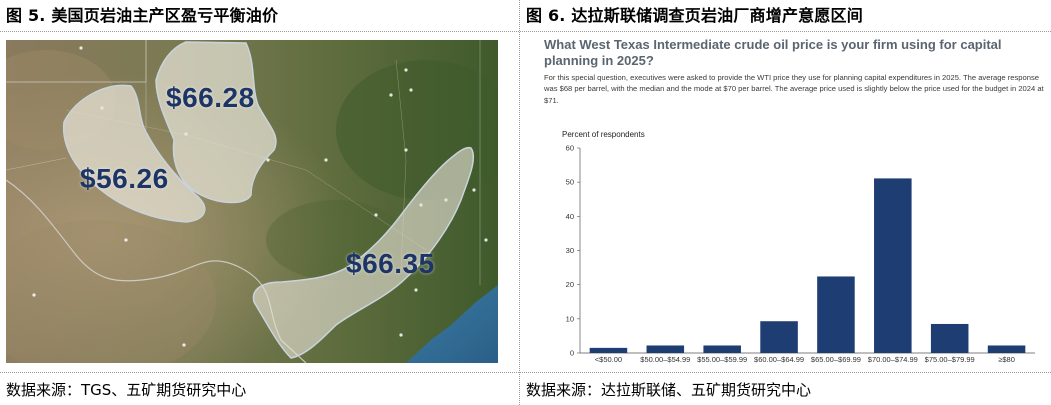 This screenshot has height=405, width=1051. I want to click on delaware-breakeven-price: $56.26, so click(124, 178).